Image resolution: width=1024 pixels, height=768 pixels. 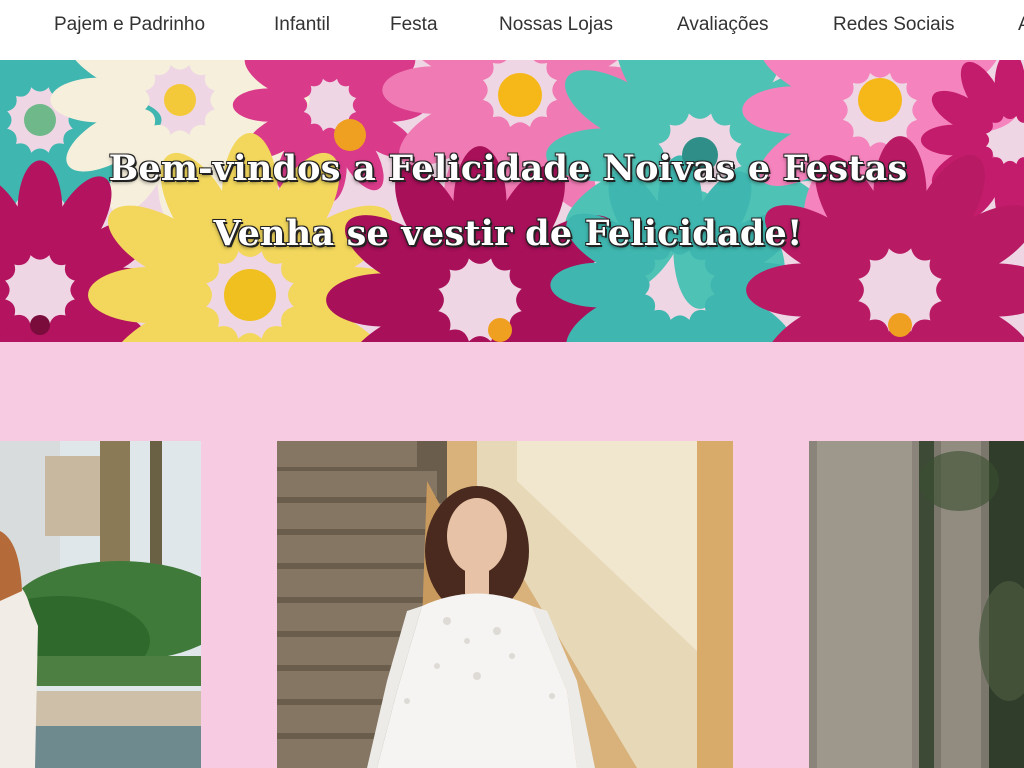 What do you see at coordinates (1021, 25) in the screenshot?
I see `nav-item-truncated: A` at bounding box center [1021, 25].